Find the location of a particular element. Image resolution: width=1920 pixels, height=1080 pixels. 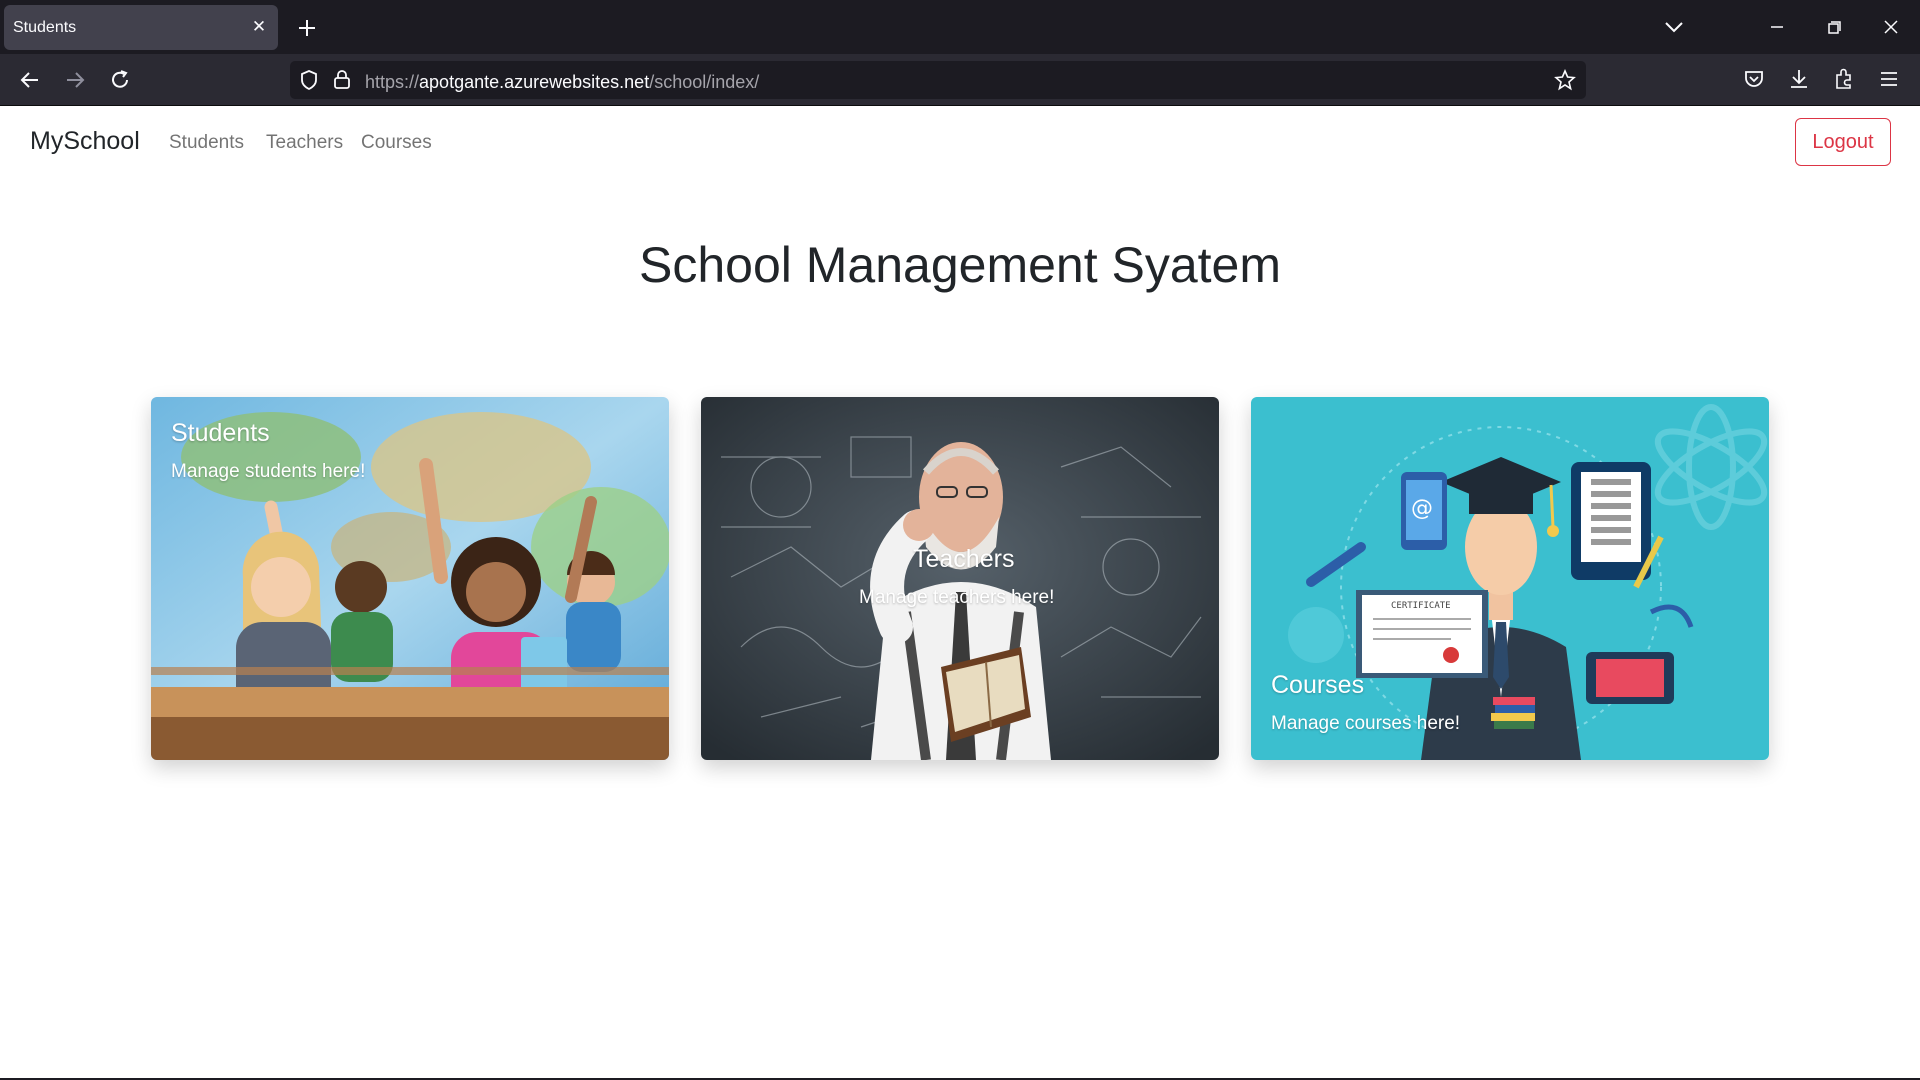

courses-card-image: @ CERTIFICATE is located at coordinates (1510, 578).